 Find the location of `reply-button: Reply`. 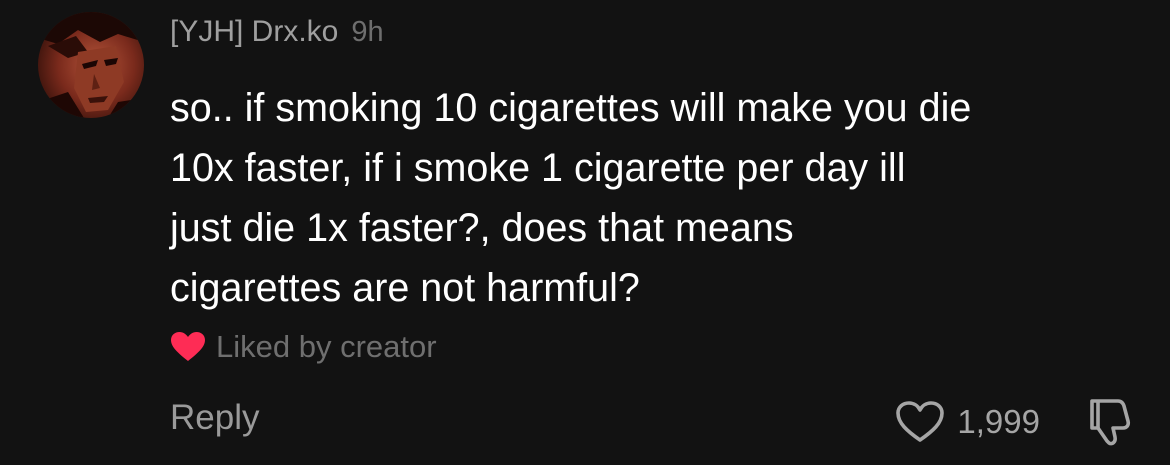

reply-button: Reply is located at coordinates (214, 418).